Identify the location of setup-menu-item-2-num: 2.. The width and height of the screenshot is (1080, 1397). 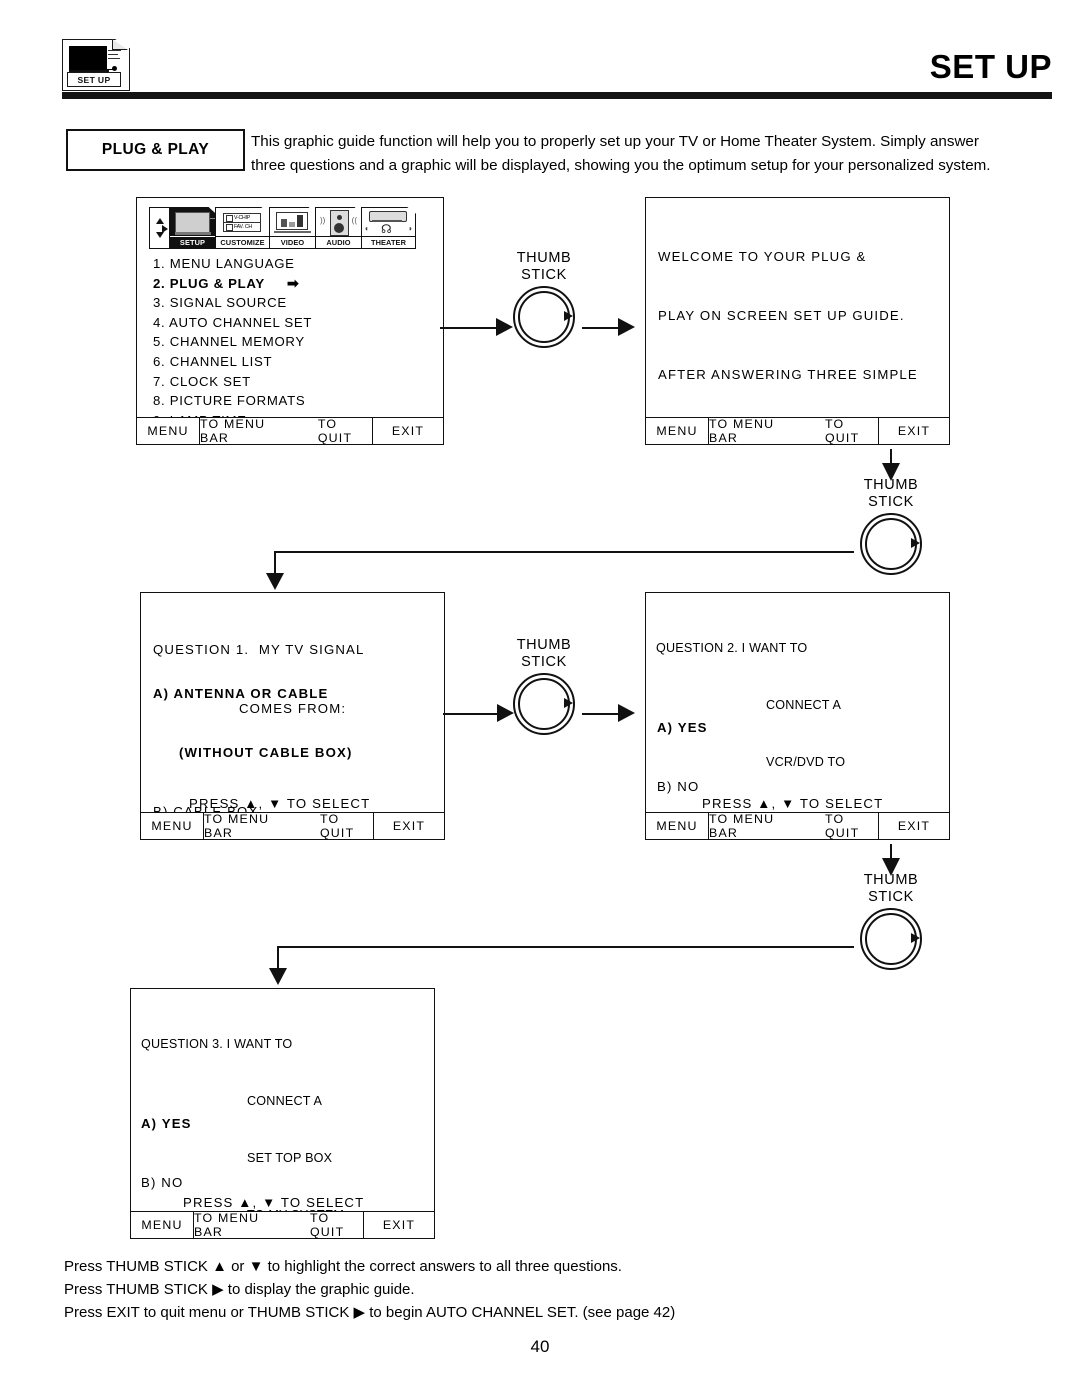
(159, 283).